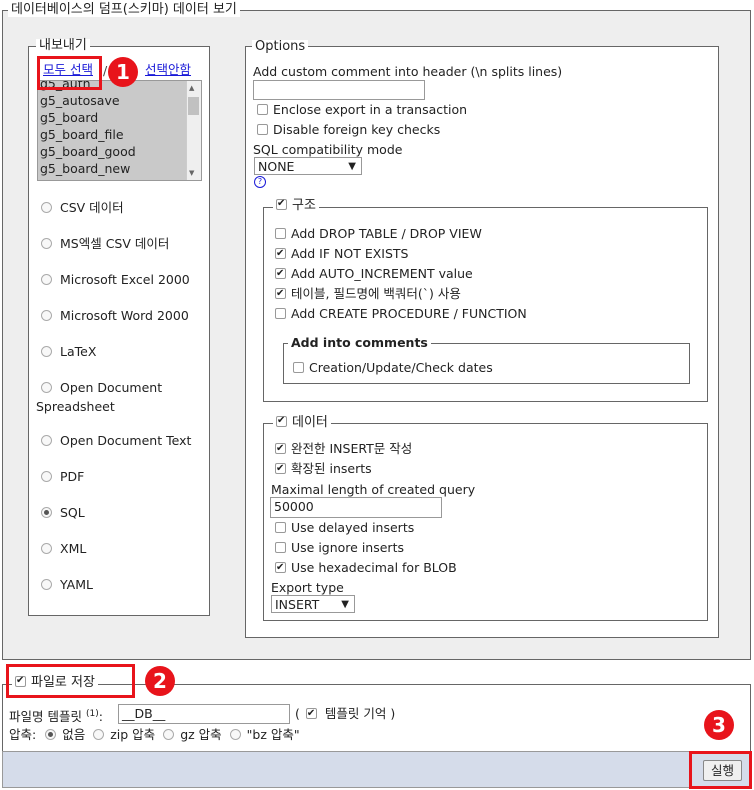 This screenshot has height=790, width=754. I want to click on export-legend: 내보내기, so click(63, 46).